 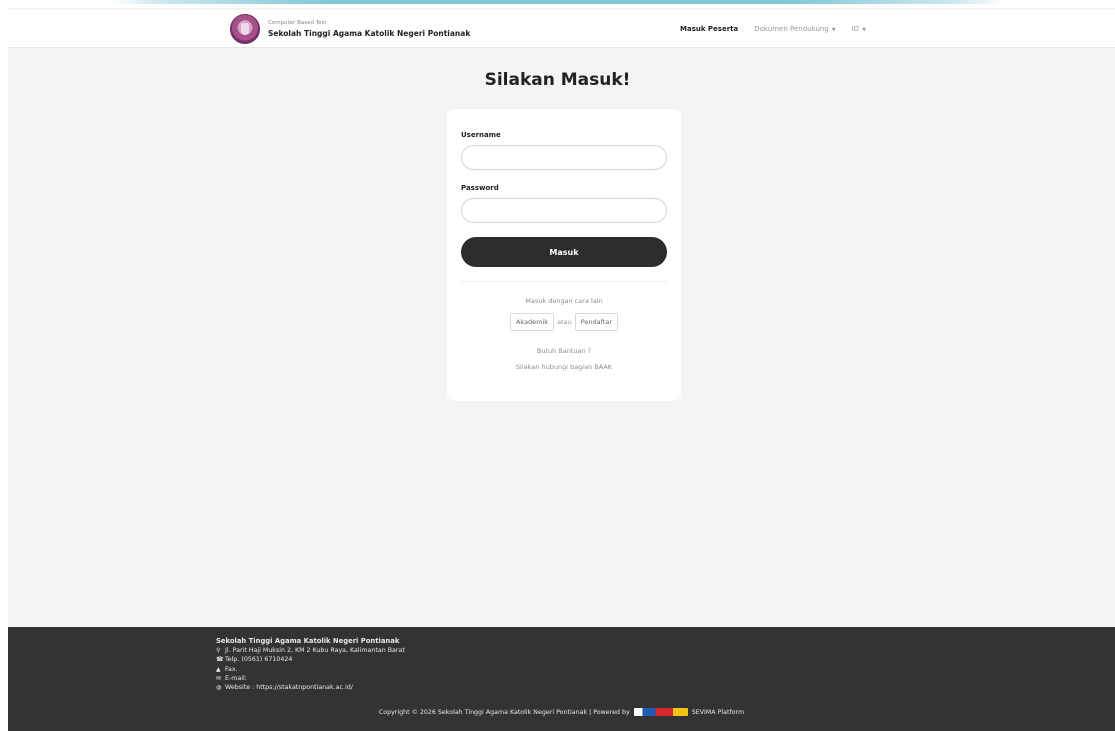 What do you see at coordinates (564, 367) in the screenshot?
I see `help-text: Silakan hubungi bagian BAAK` at bounding box center [564, 367].